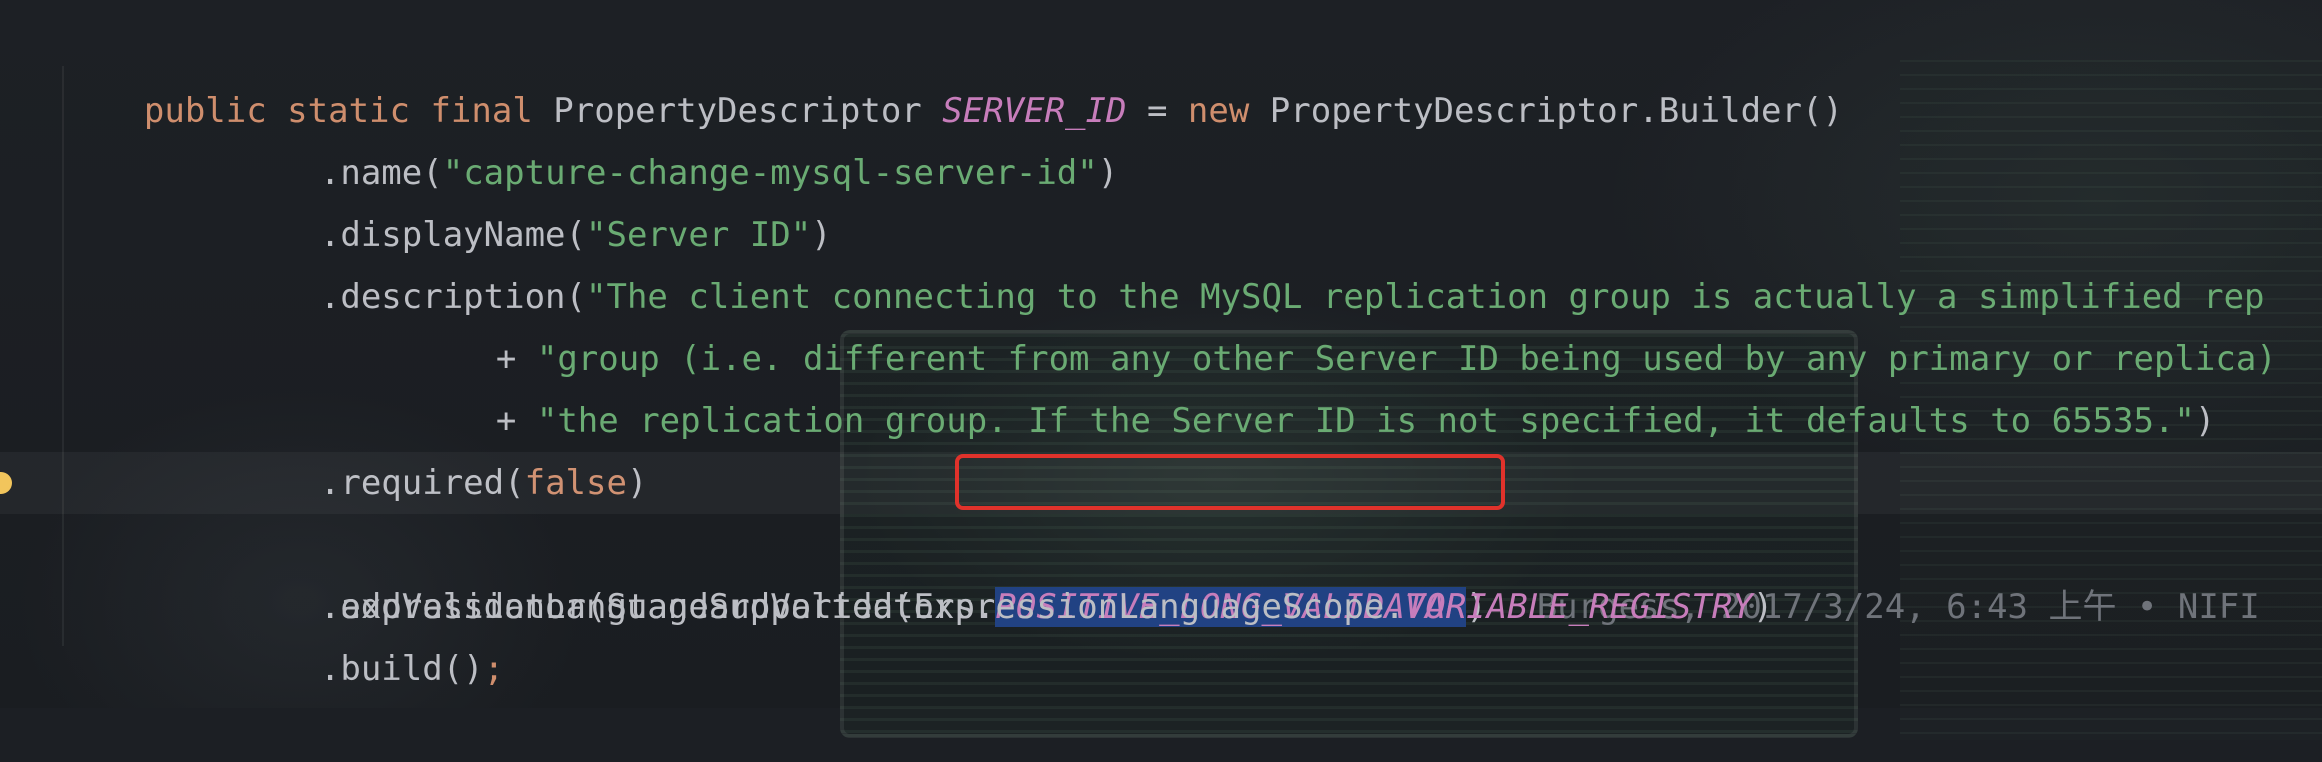  I want to click on code-line-2: .name("capture-change-mysql-server-id"), so click(1161, 136).